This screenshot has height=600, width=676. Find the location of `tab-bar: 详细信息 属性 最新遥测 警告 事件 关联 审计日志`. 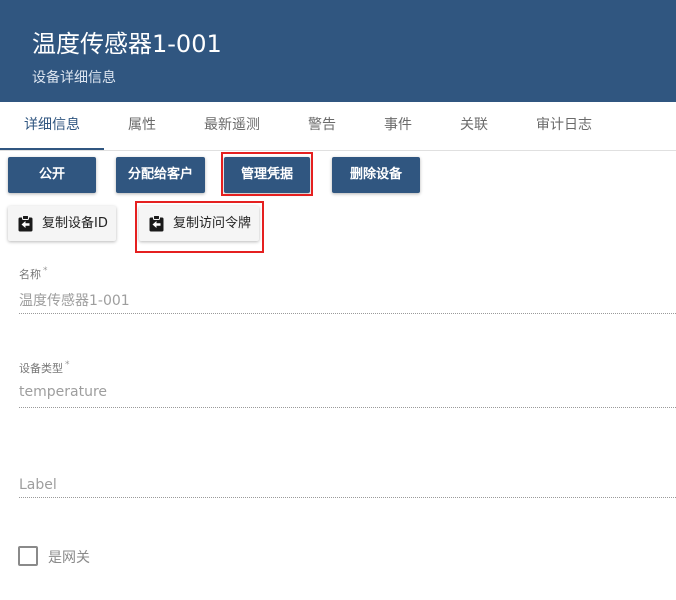

tab-bar: 详细信息 属性 最新遥测 警告 事件 关联 审计日志 is located at coordinates (338, 126).